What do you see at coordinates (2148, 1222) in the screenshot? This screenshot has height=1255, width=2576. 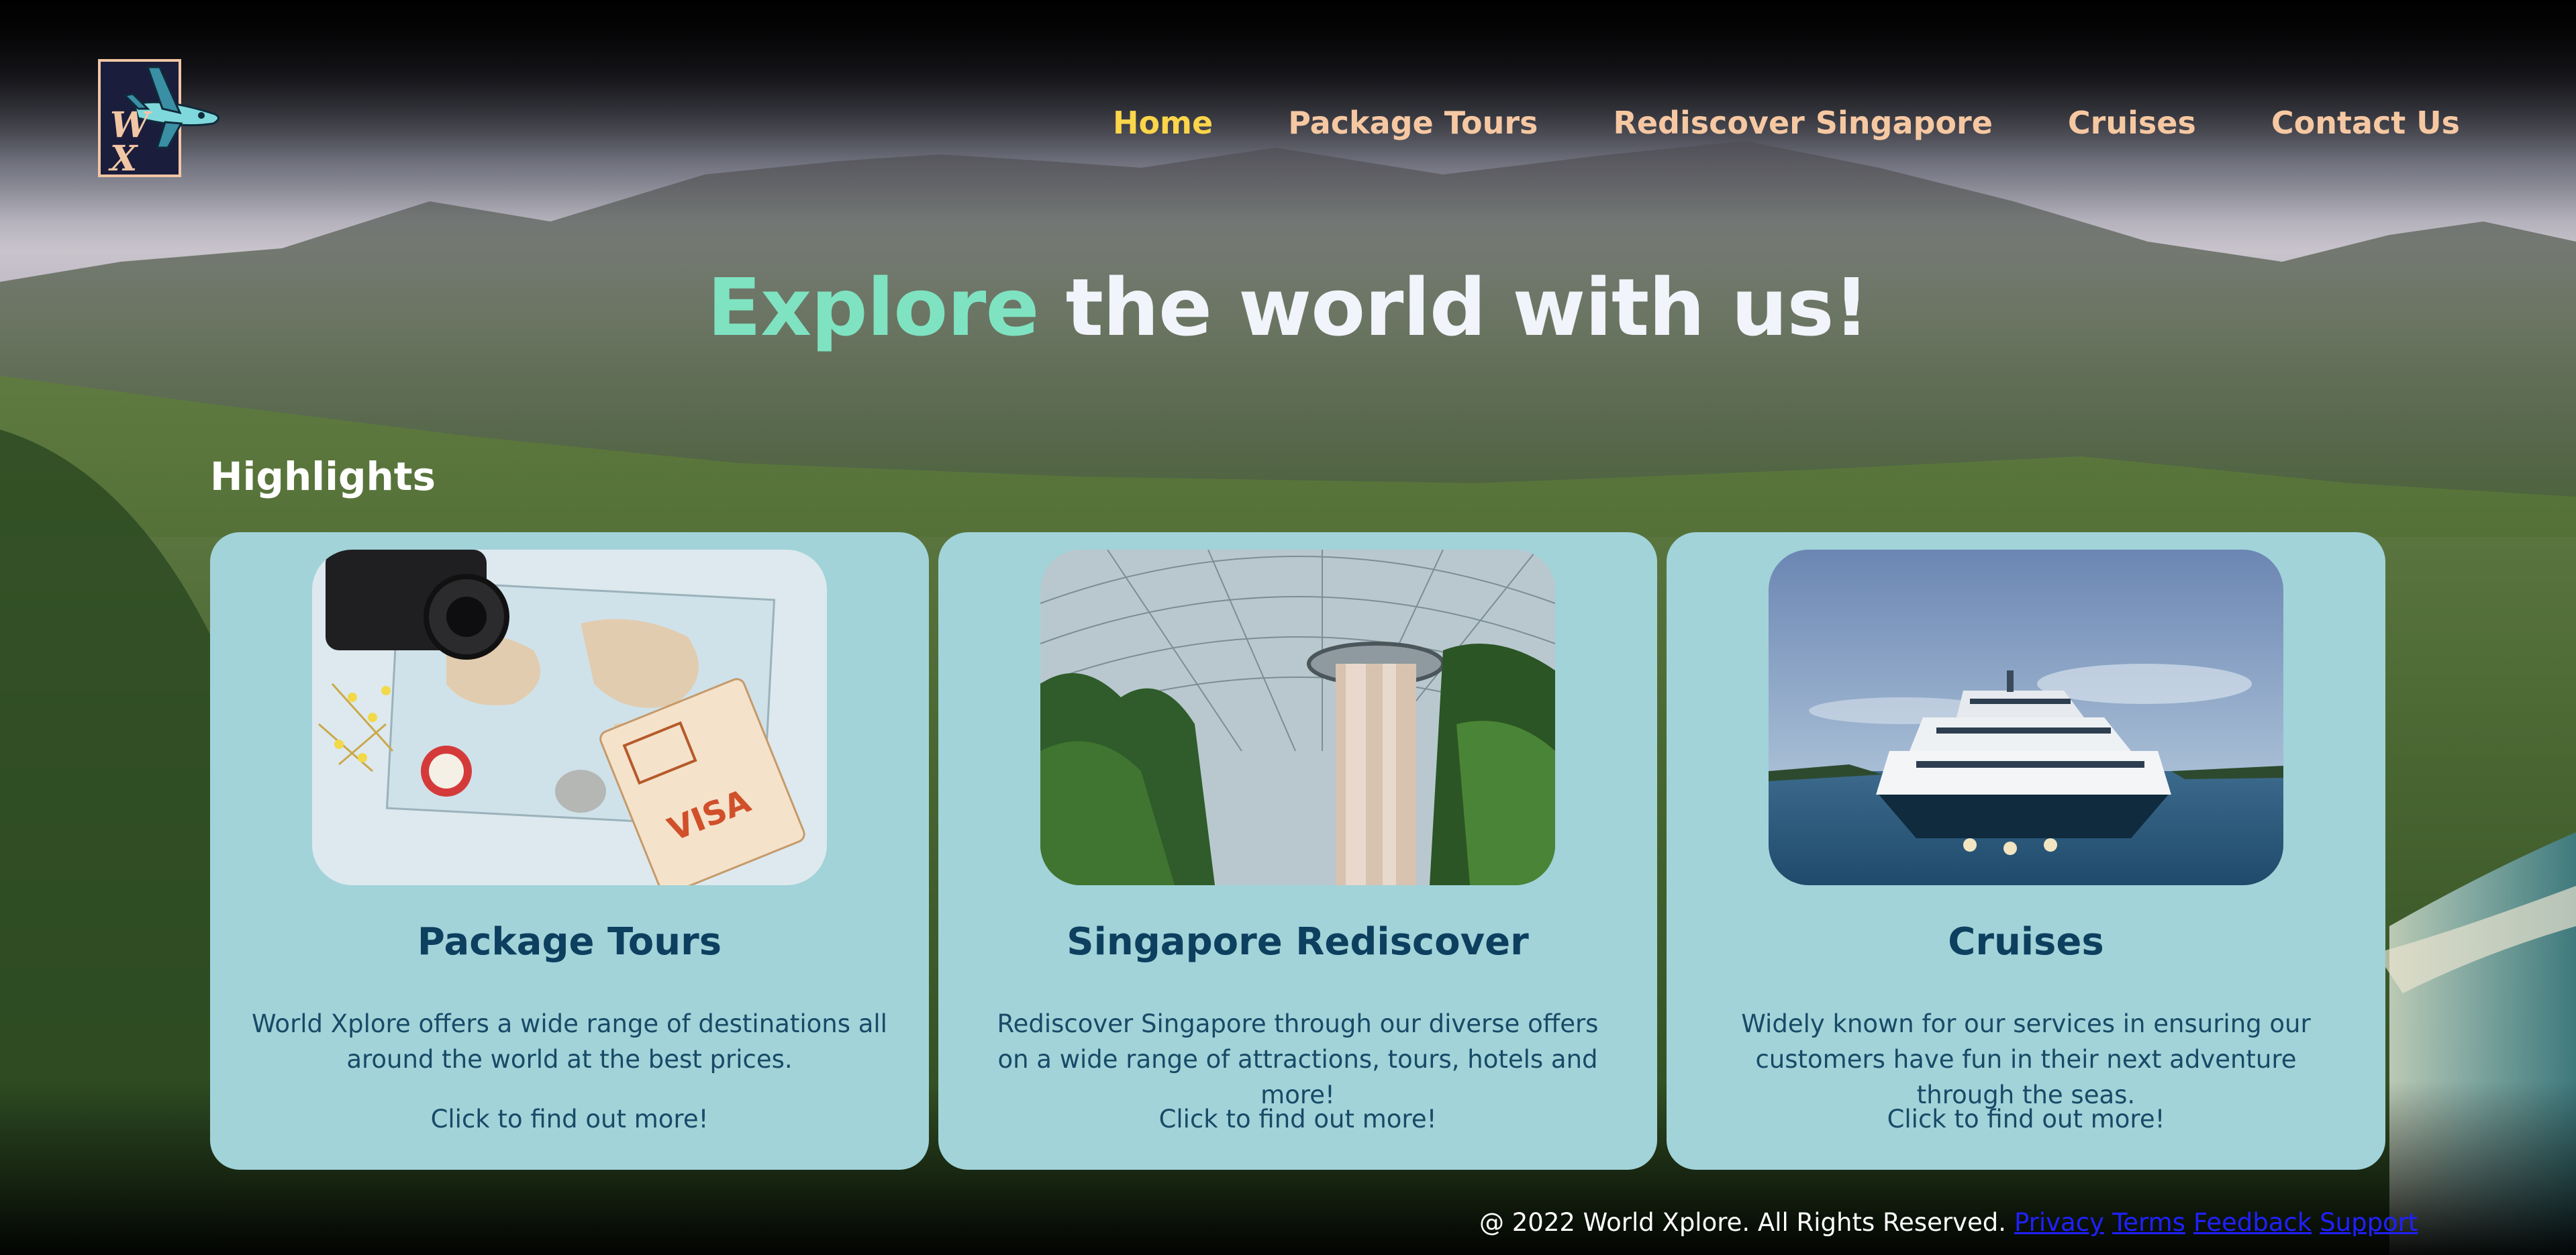 I see `footer-link-terms: Terms` at bounding box center [2148, 1222].